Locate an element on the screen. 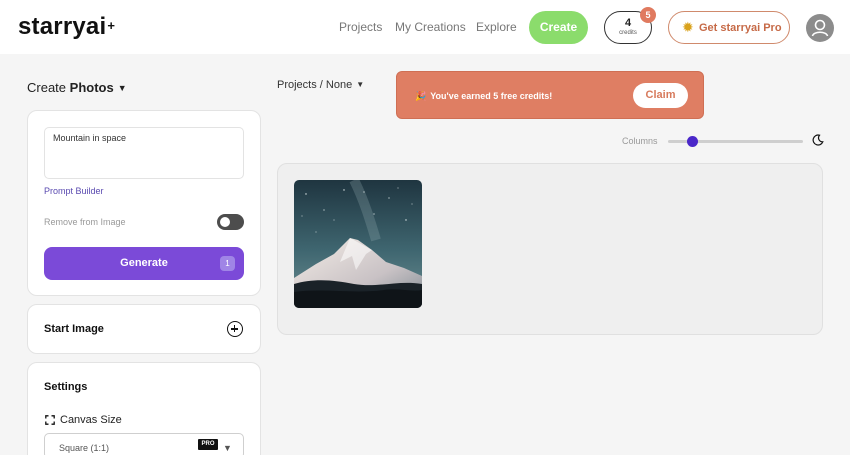  toggle-knob is located at coordinates (225, 222).